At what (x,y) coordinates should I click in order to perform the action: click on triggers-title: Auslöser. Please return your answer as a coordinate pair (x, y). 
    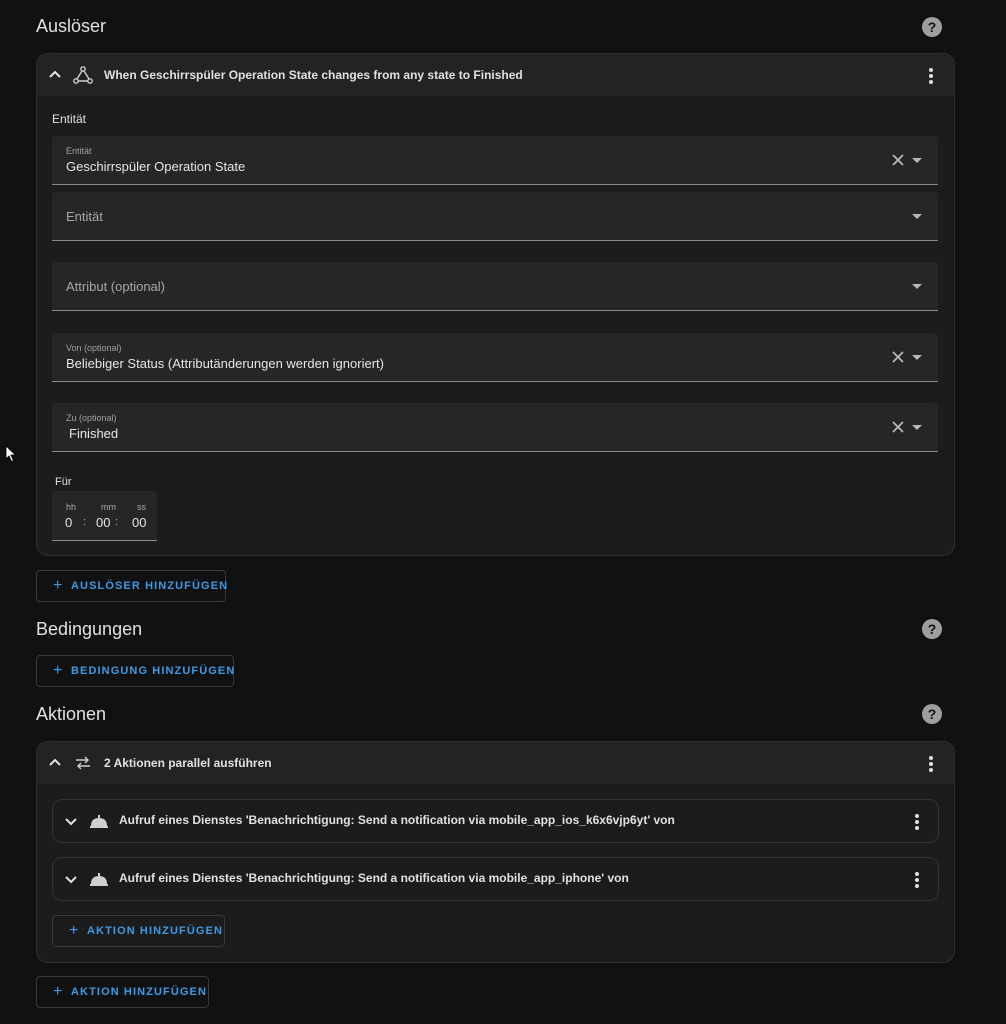
    Looking at the image, I should click on (71, 26).